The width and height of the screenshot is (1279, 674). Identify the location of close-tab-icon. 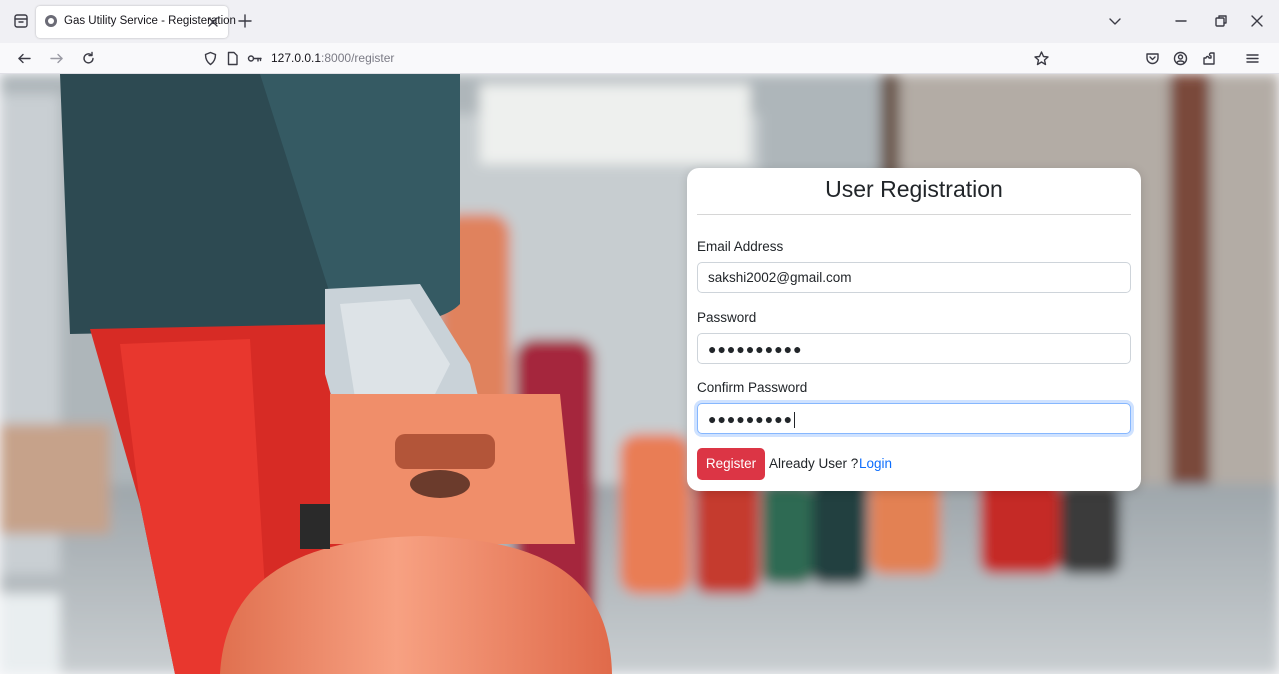
(213, 22).